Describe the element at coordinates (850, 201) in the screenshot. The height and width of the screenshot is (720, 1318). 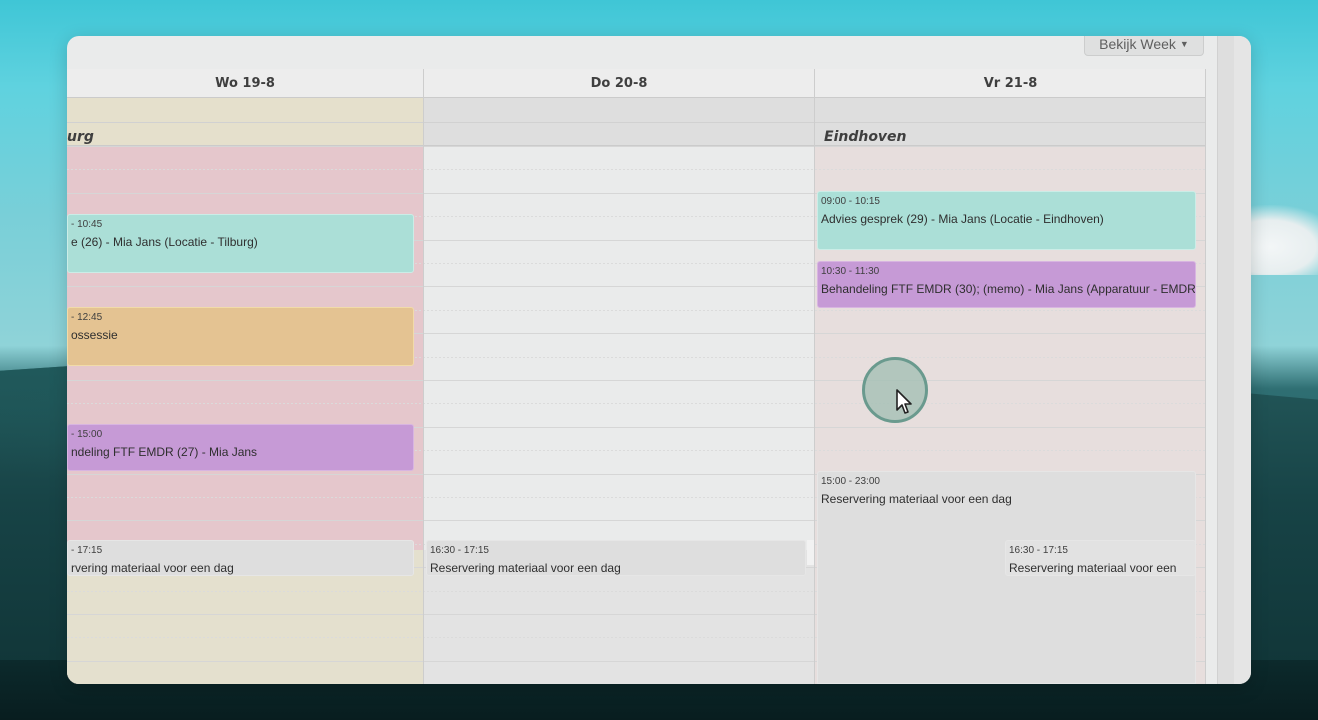
I see `event-time: 09:00 - 10:15` at that location.